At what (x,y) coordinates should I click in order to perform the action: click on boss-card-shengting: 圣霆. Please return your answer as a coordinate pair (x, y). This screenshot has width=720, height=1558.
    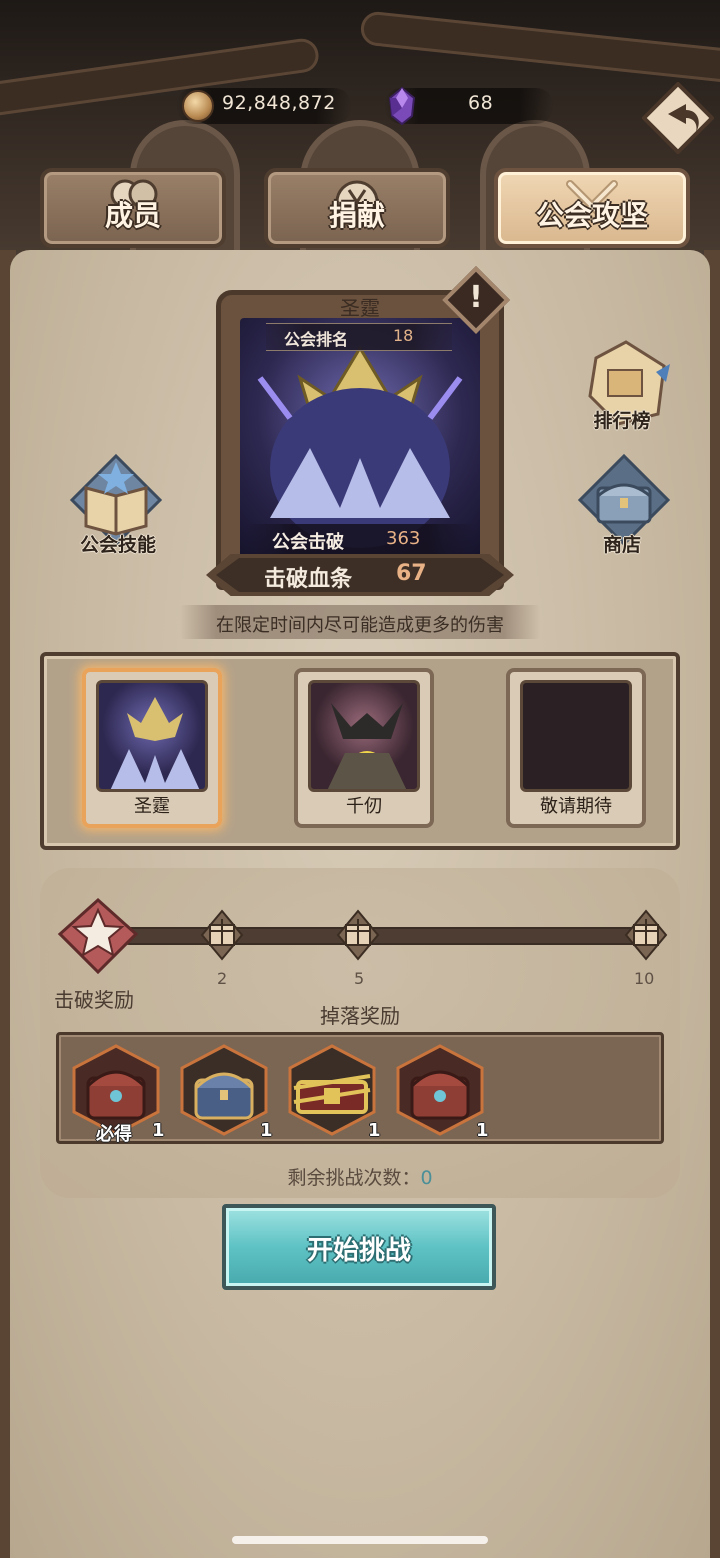
    Looking at the image, I should click on (152, 748).